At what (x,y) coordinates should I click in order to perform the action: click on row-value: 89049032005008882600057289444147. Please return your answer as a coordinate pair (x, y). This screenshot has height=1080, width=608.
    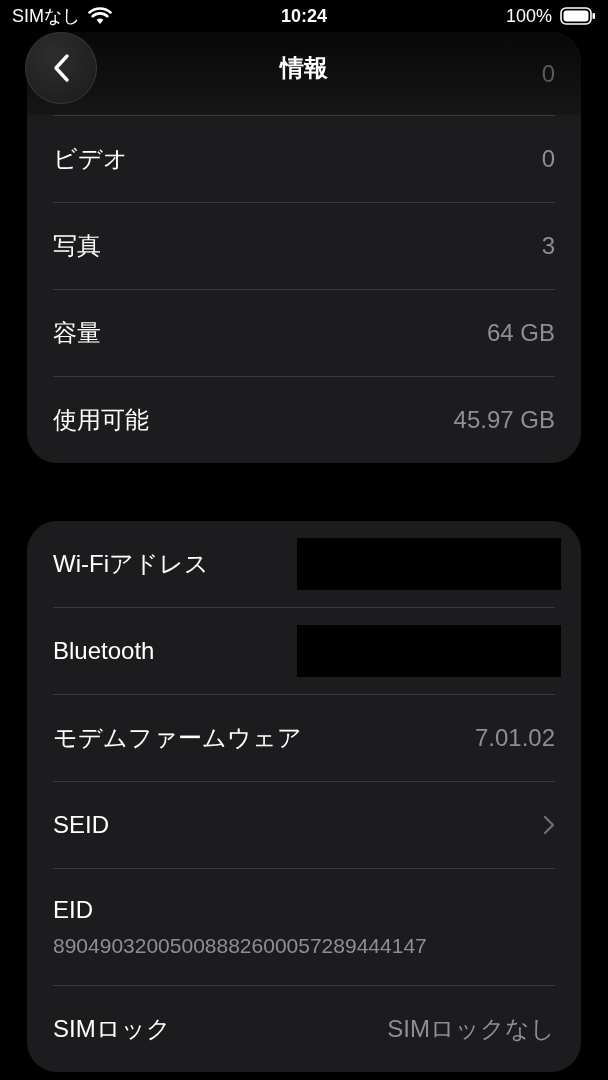
    Looking at the image, I should click on (240, 946).